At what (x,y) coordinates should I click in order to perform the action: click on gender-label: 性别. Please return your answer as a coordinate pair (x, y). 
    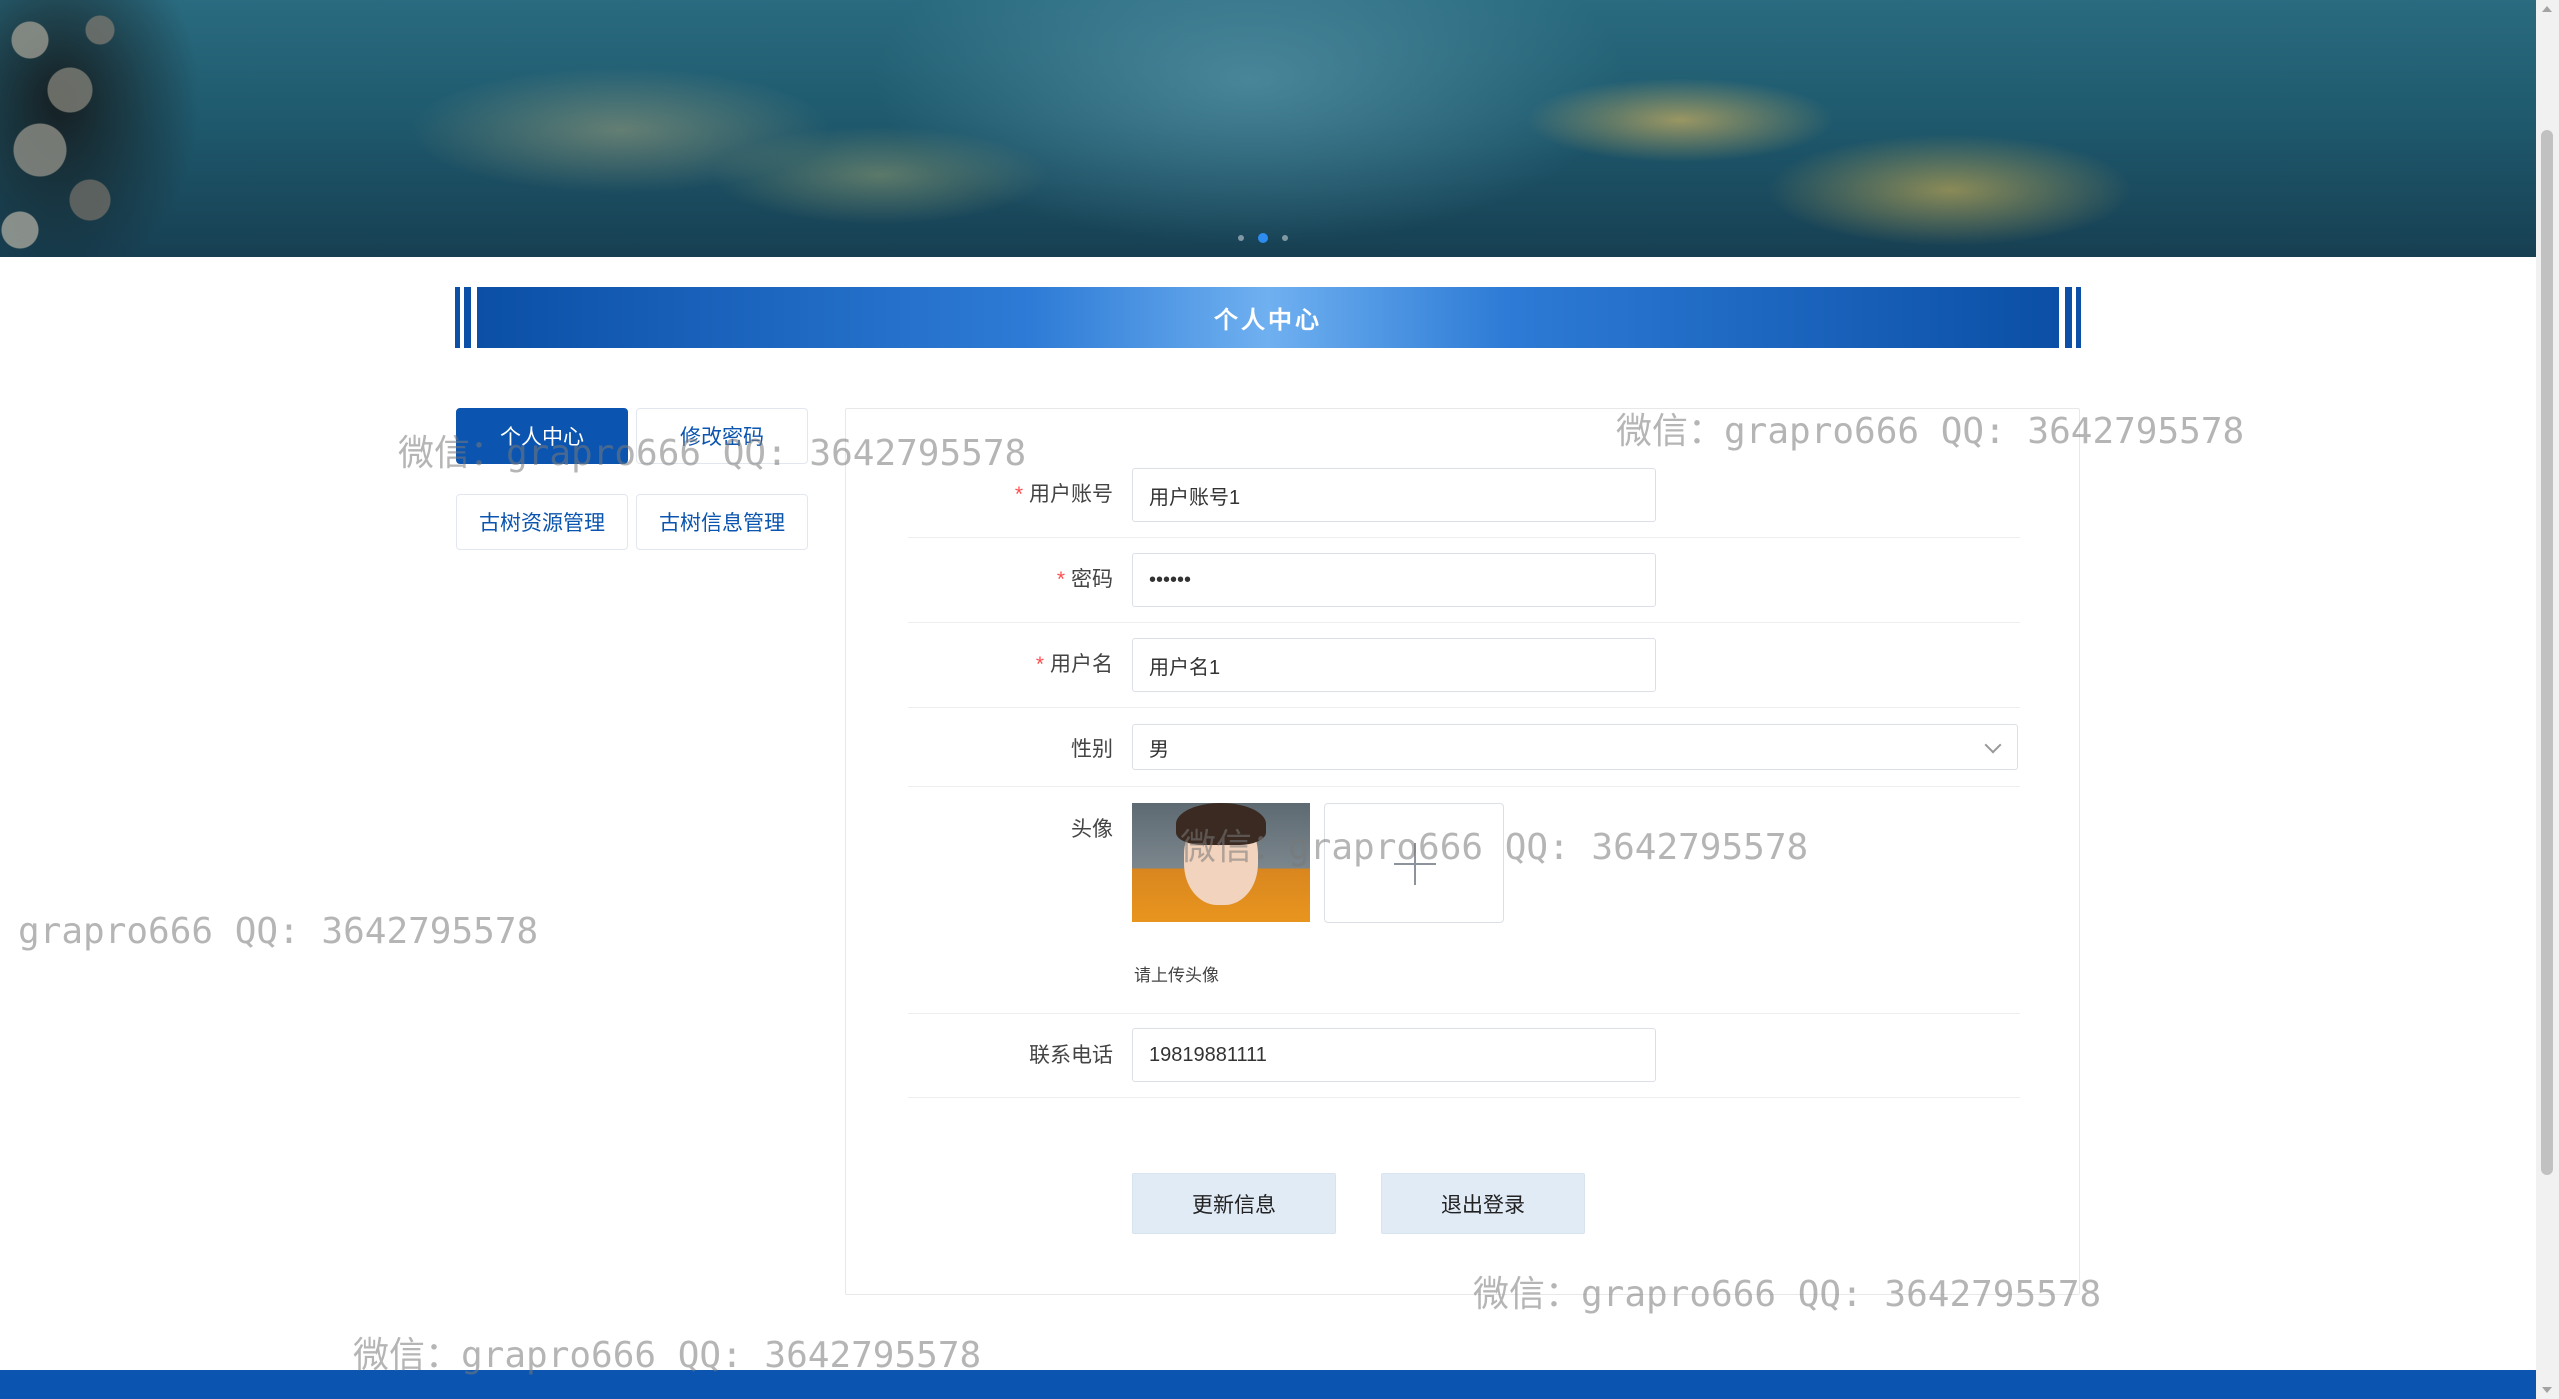
    Looking at the image, I should click on (1092, 749).